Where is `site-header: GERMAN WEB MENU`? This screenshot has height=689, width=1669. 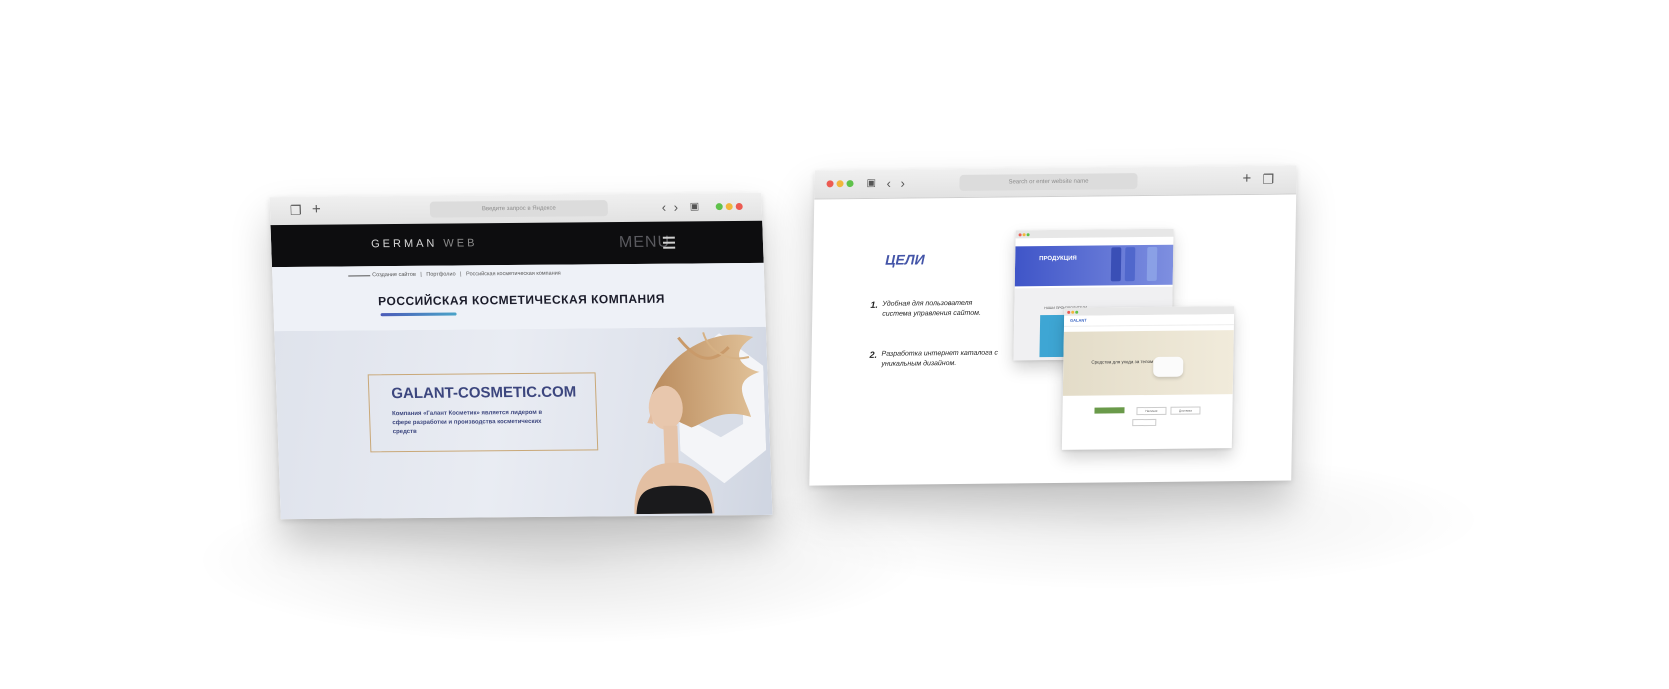 site-header: GERMAN WEB MENU is located at coordinates (517, 244).